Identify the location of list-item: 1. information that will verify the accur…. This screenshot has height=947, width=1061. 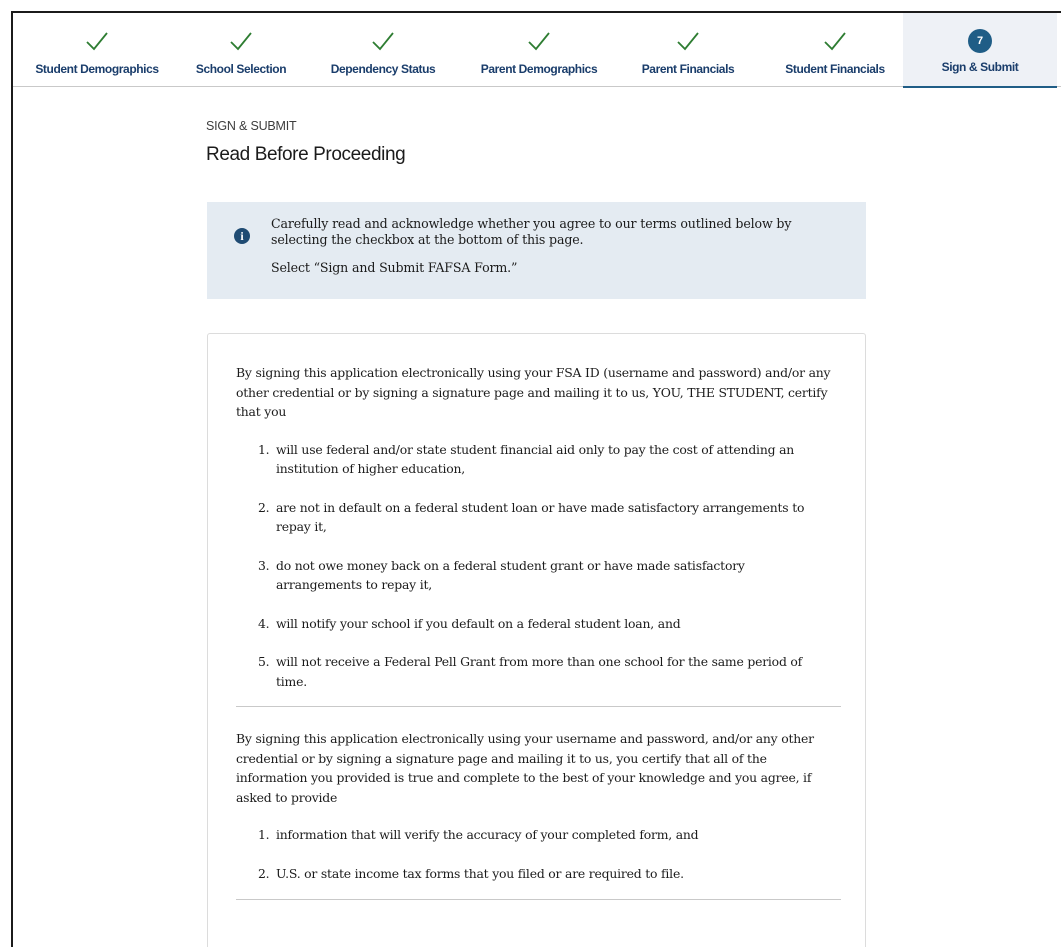
(549, 835).